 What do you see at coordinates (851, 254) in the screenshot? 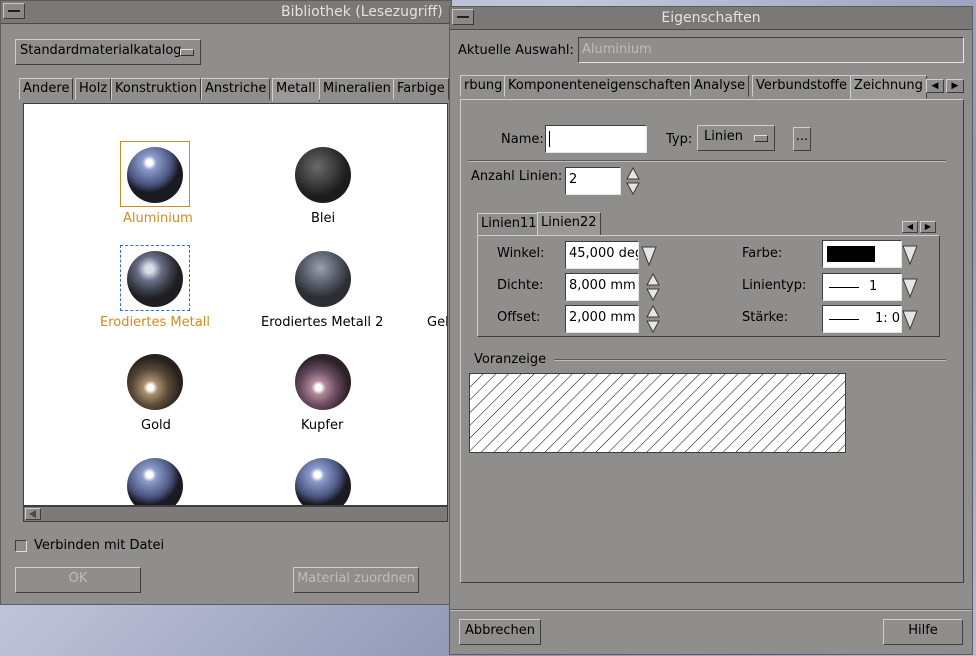
I see `color-swatch` at bounding box center [851, 254].